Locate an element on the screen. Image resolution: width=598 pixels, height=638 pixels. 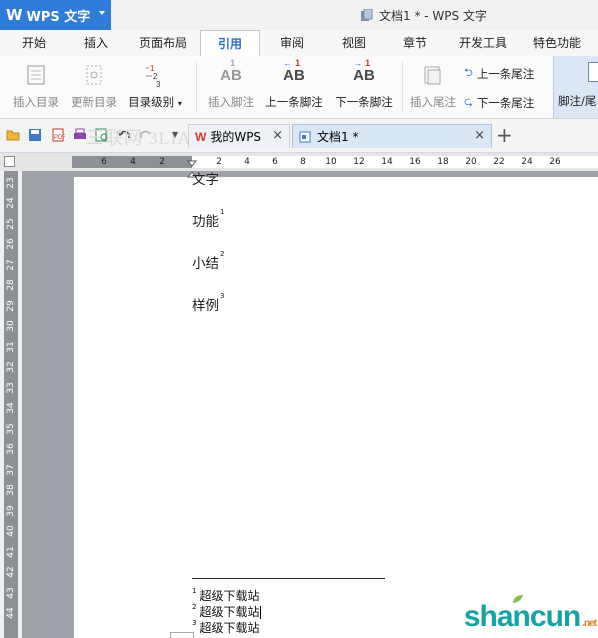
next-footnote-icon: AB → 1 is located at coordinates (364, 70).